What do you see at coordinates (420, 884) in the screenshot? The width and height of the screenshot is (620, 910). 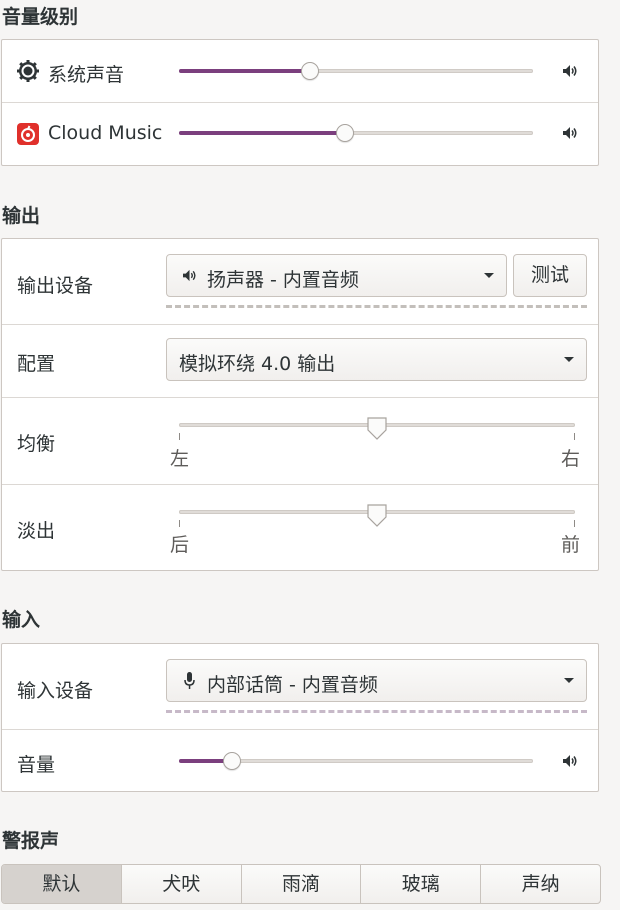 I see `alert-option-glass: 玻璃` at bounding box center [420, 884].